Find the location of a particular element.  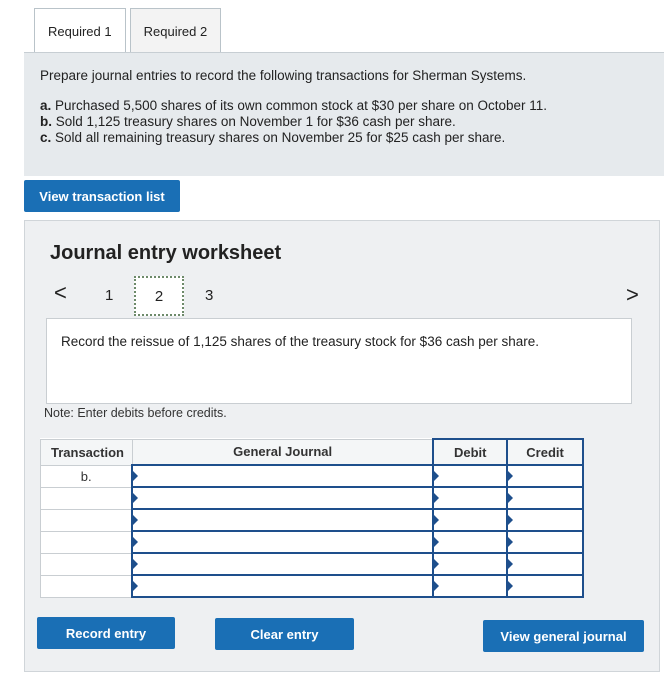

page-3: 3 is located at coordinates (209, 295).